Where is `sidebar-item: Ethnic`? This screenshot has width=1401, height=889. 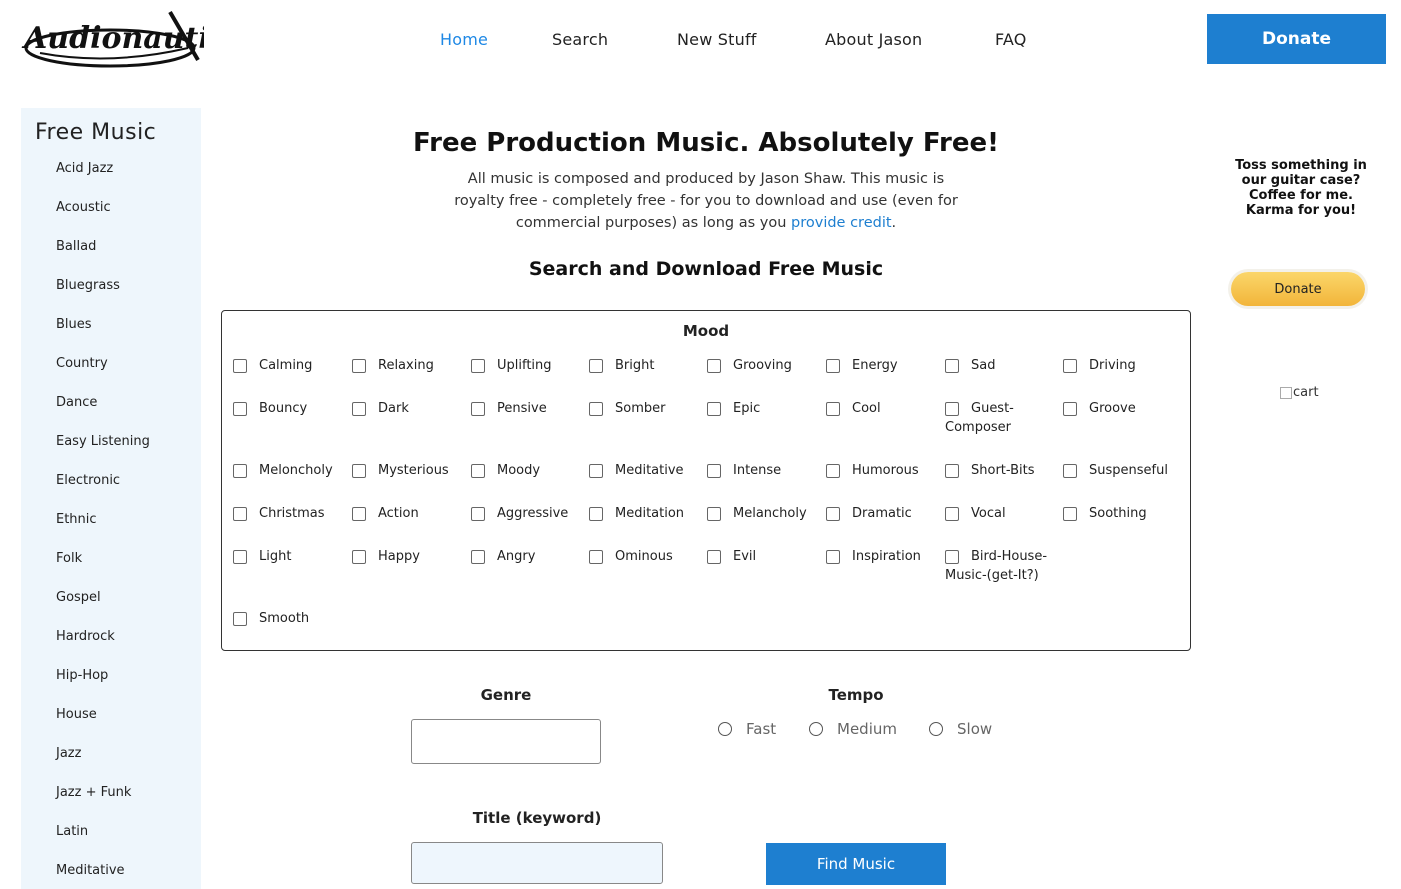 sidebar-item: Ethnic is located at coordinates (76, 519).